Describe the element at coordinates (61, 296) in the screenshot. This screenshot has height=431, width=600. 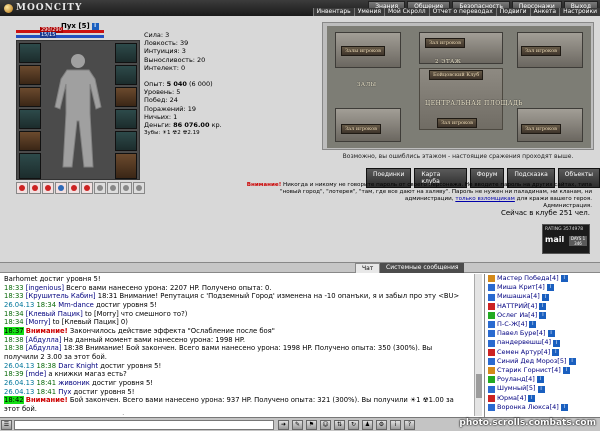
I see `message-author: [Крушитель Кабин]` at that location.